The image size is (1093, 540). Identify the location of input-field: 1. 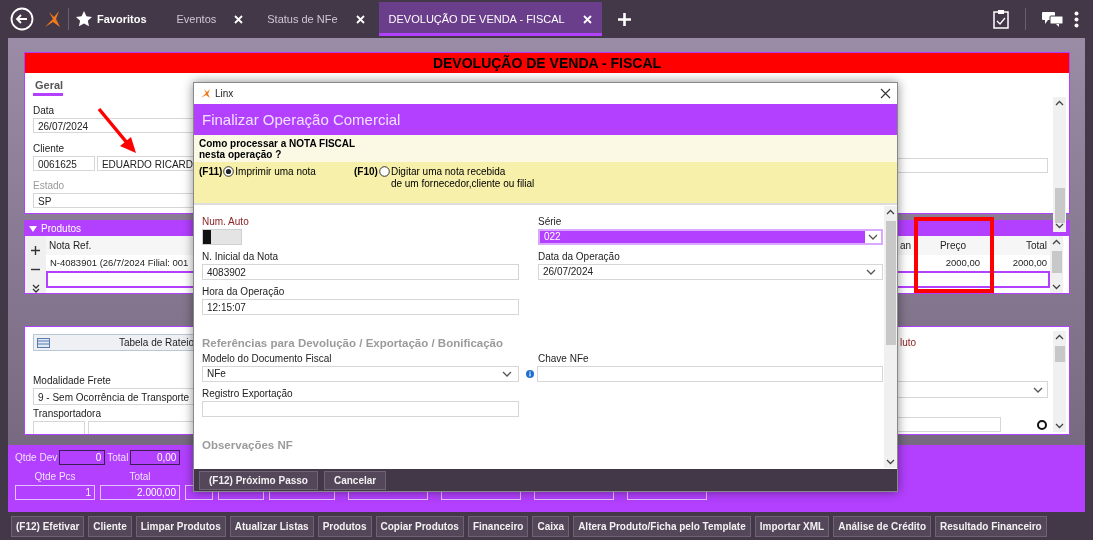
(55, 492).